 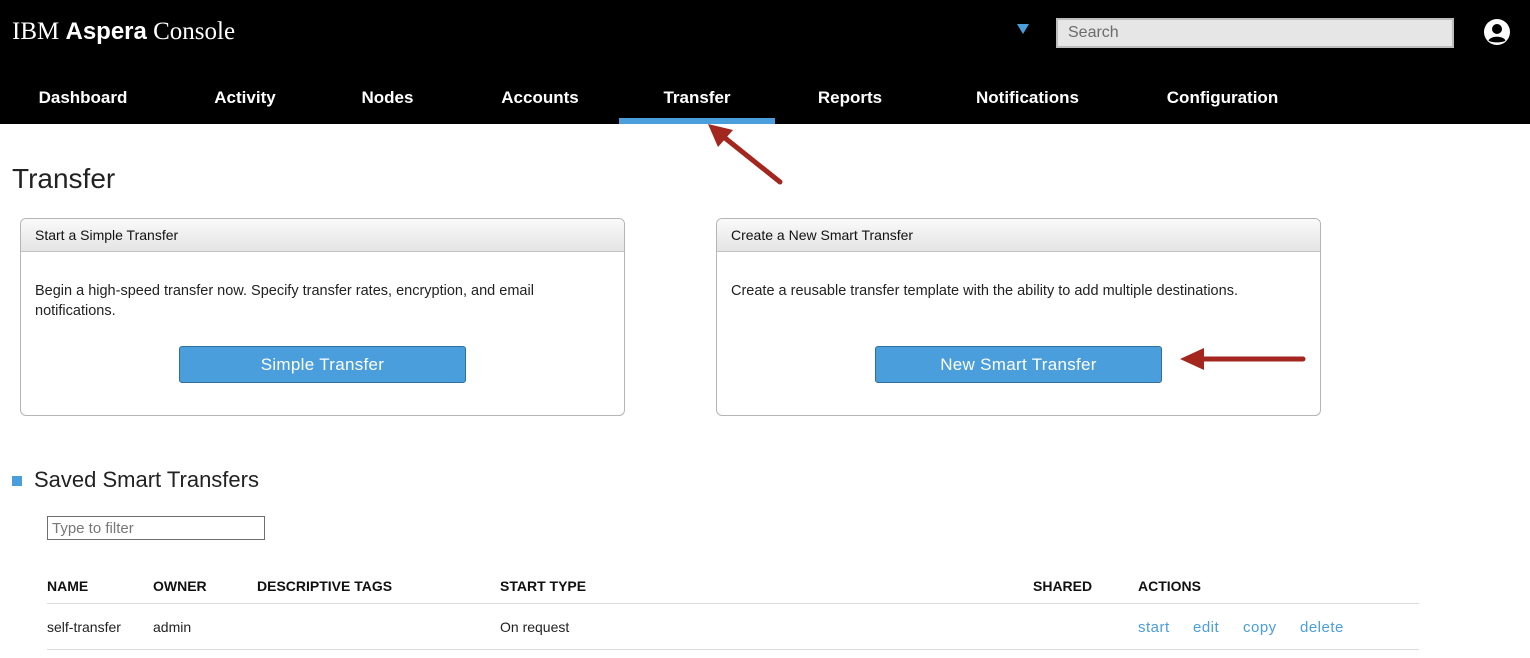 I want to click on nav-accounts: Accounts, so click(x=540, y=102).